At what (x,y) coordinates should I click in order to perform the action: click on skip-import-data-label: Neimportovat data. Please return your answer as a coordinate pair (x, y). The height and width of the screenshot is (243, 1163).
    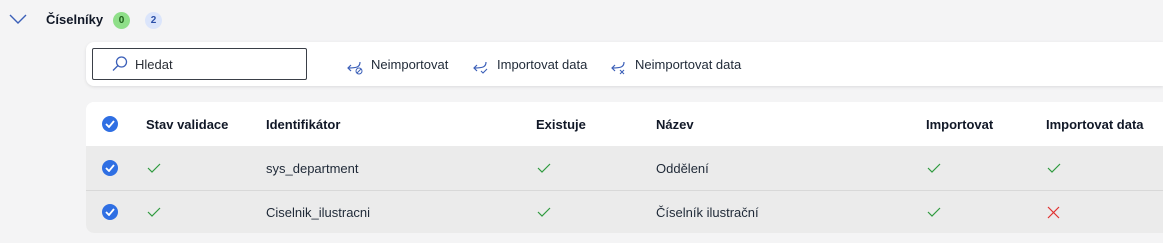
    Looking at the image, I should click on (688, 64).